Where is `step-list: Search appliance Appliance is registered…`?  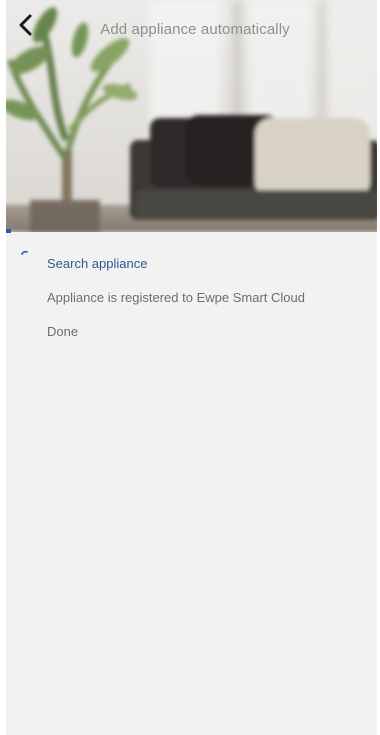
step-list: Search appliance Appliance is registered… is located at coordinates (190, 297).